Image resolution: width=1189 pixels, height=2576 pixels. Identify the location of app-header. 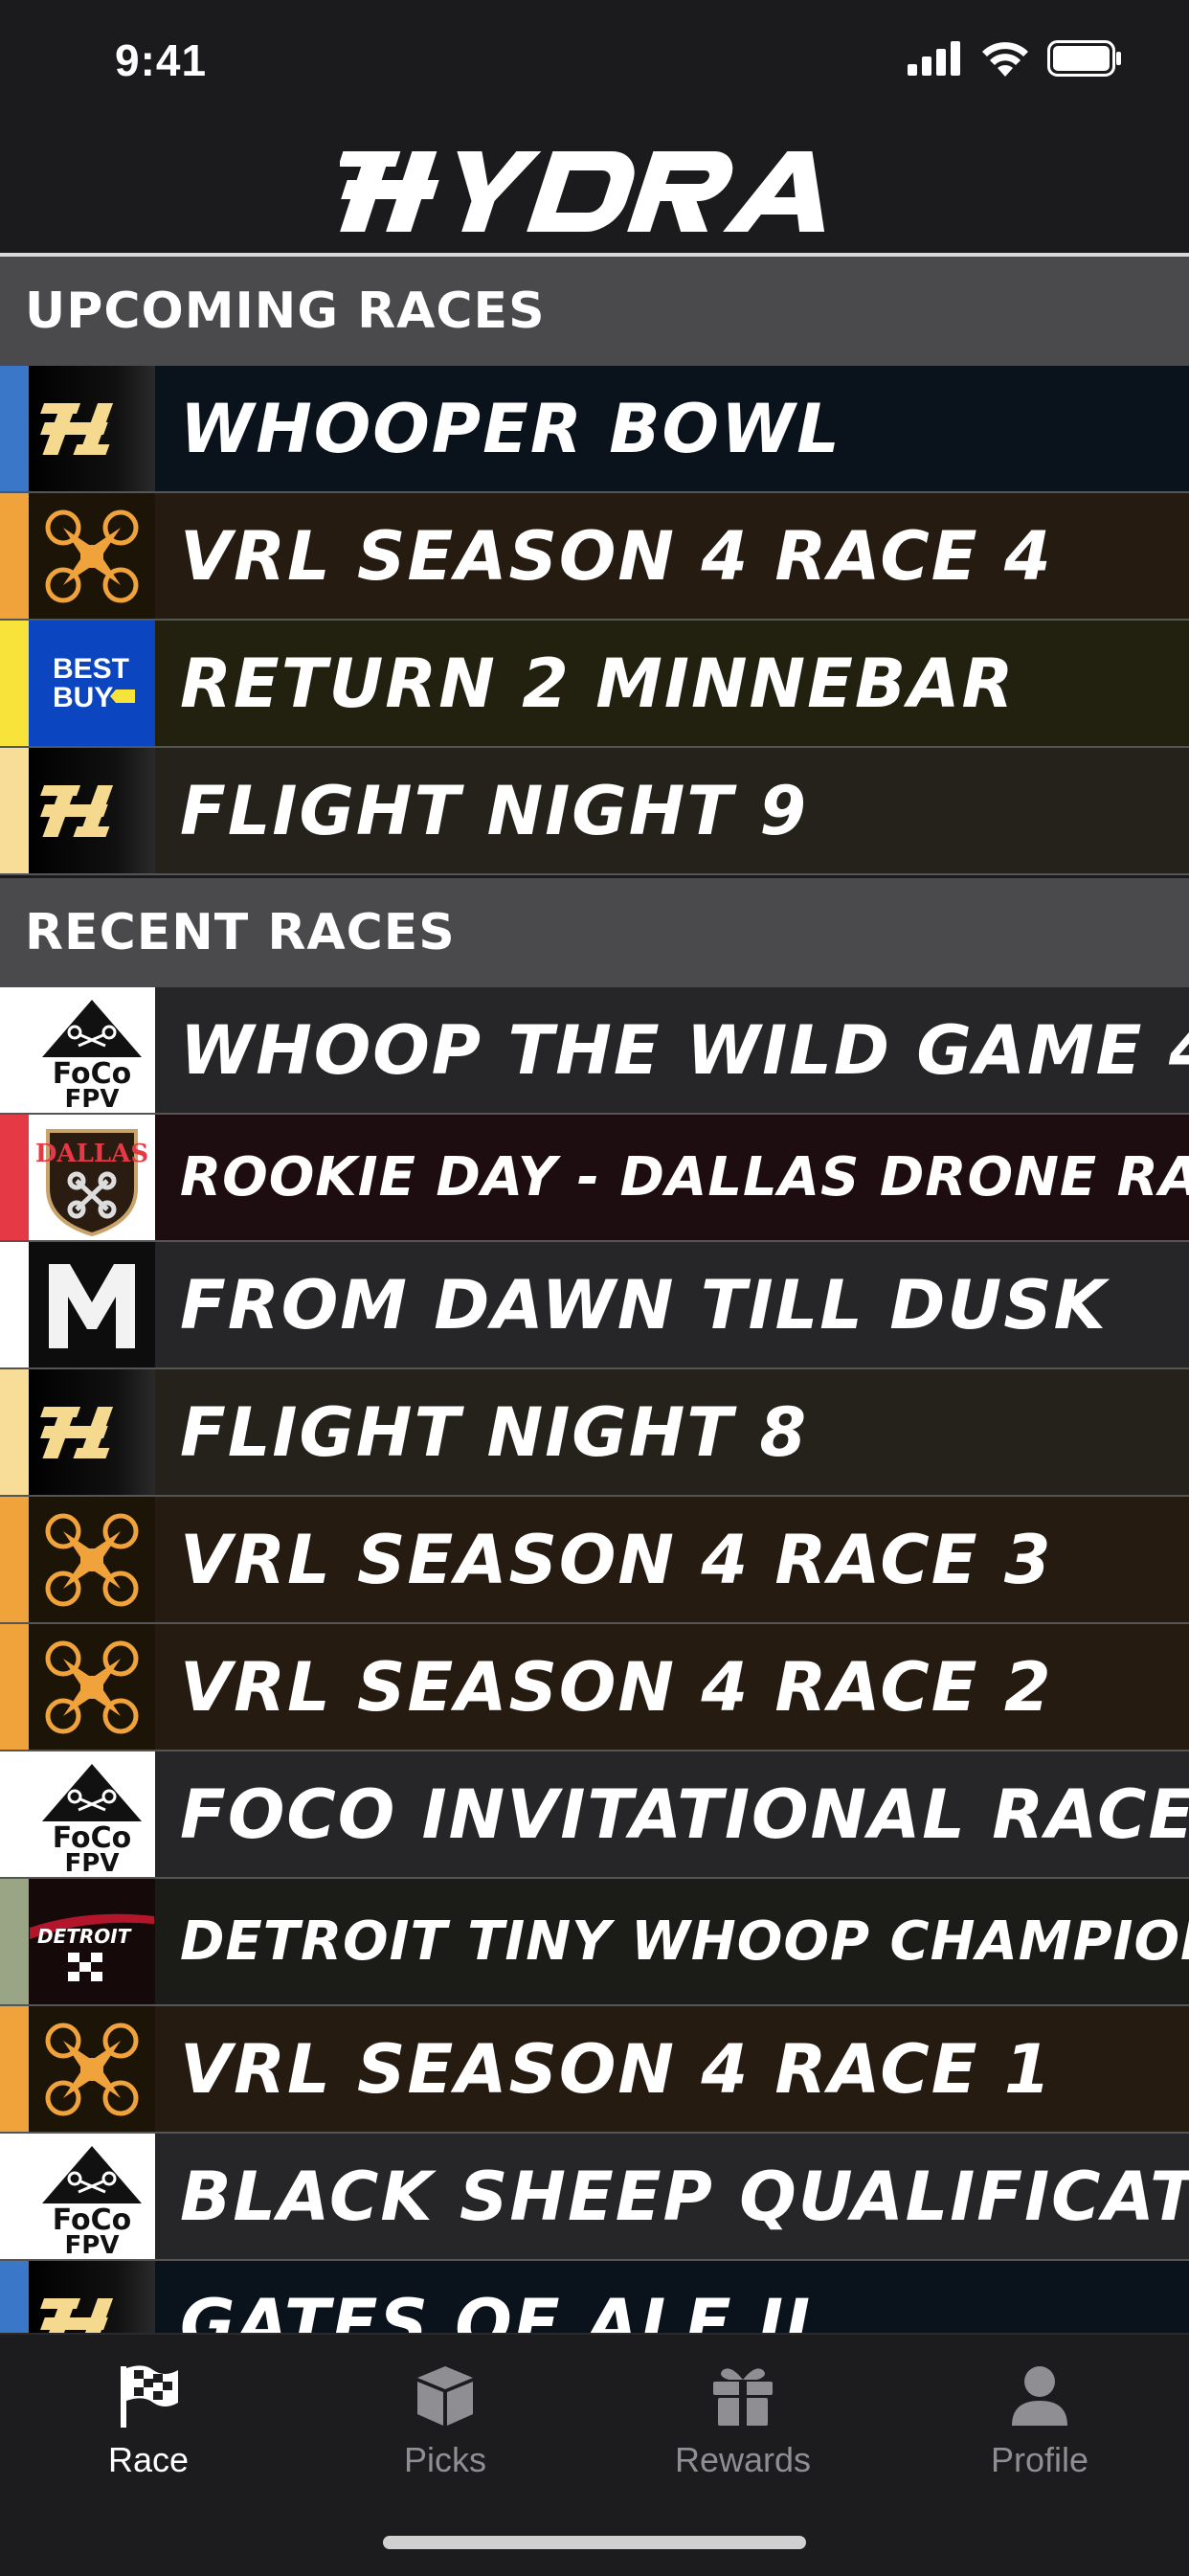
(594, 195).